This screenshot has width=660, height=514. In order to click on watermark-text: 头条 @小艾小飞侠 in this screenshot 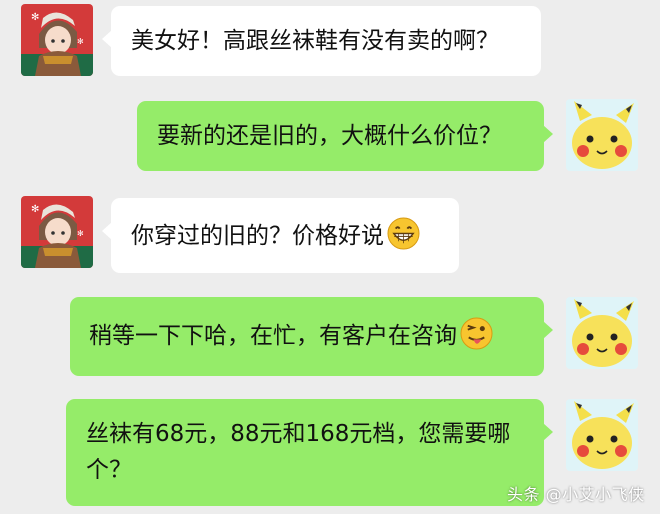, I will do `click(576, 494)`.